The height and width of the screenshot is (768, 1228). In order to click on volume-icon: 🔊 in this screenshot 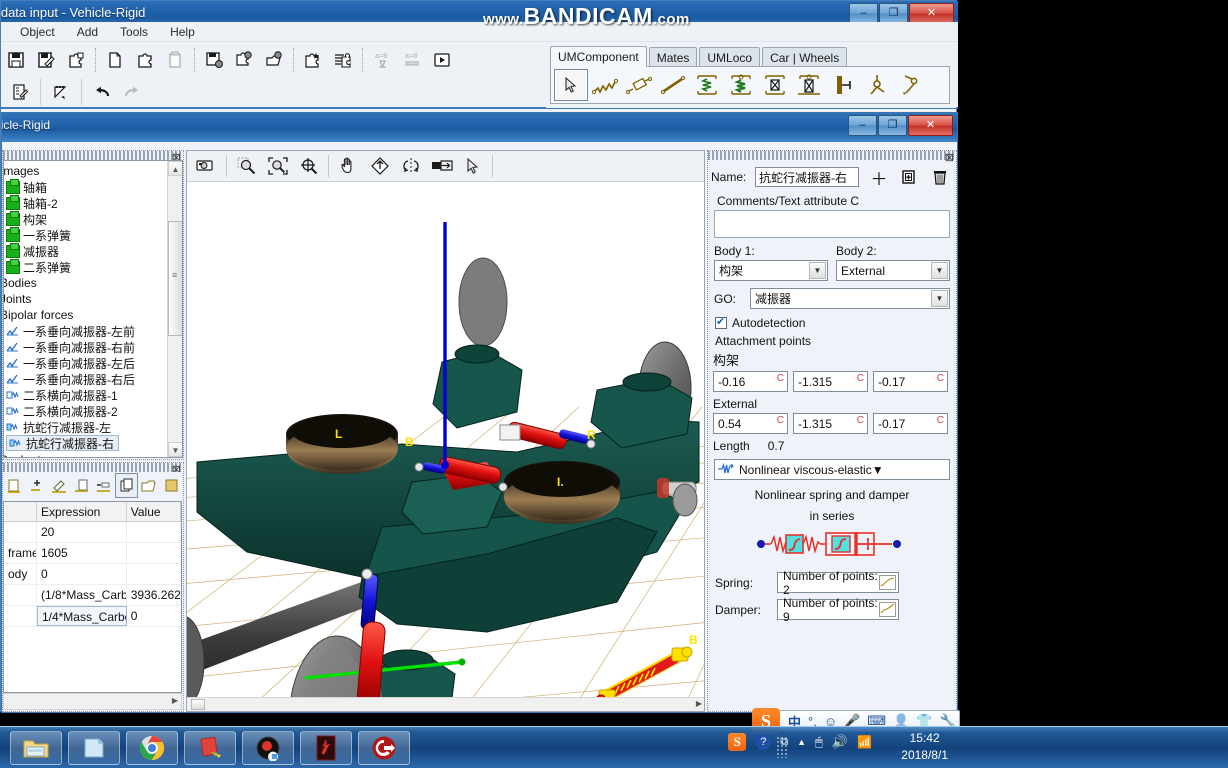, I will do `click(840, 742)`.